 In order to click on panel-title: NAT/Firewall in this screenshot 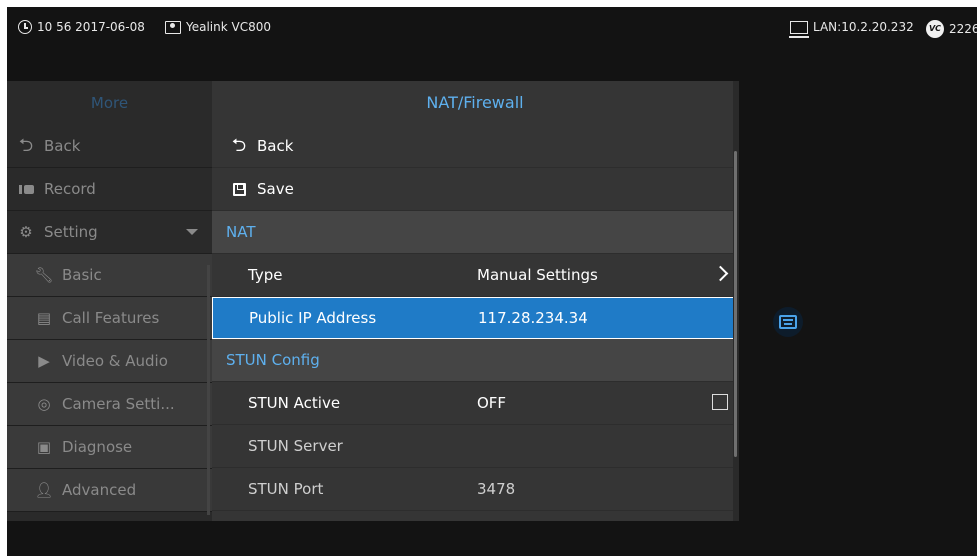, I will do `click(475, 102)`.